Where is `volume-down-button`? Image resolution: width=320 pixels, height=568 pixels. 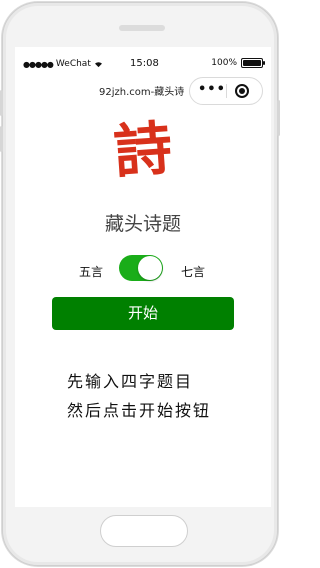
volume-down-button is located at coordinates (1, 139).